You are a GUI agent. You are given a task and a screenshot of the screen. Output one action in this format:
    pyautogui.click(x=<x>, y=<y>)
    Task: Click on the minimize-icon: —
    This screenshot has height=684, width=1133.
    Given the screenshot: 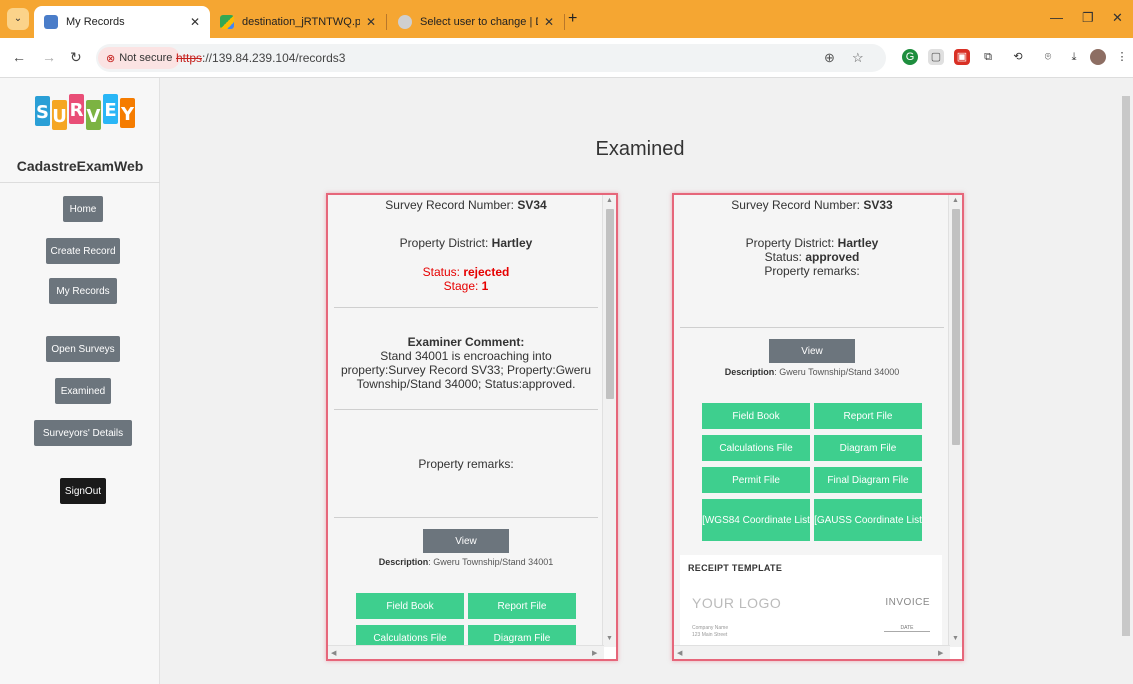 What is the action you would take?
    pyautogui.click(x=1056, y=17)
    